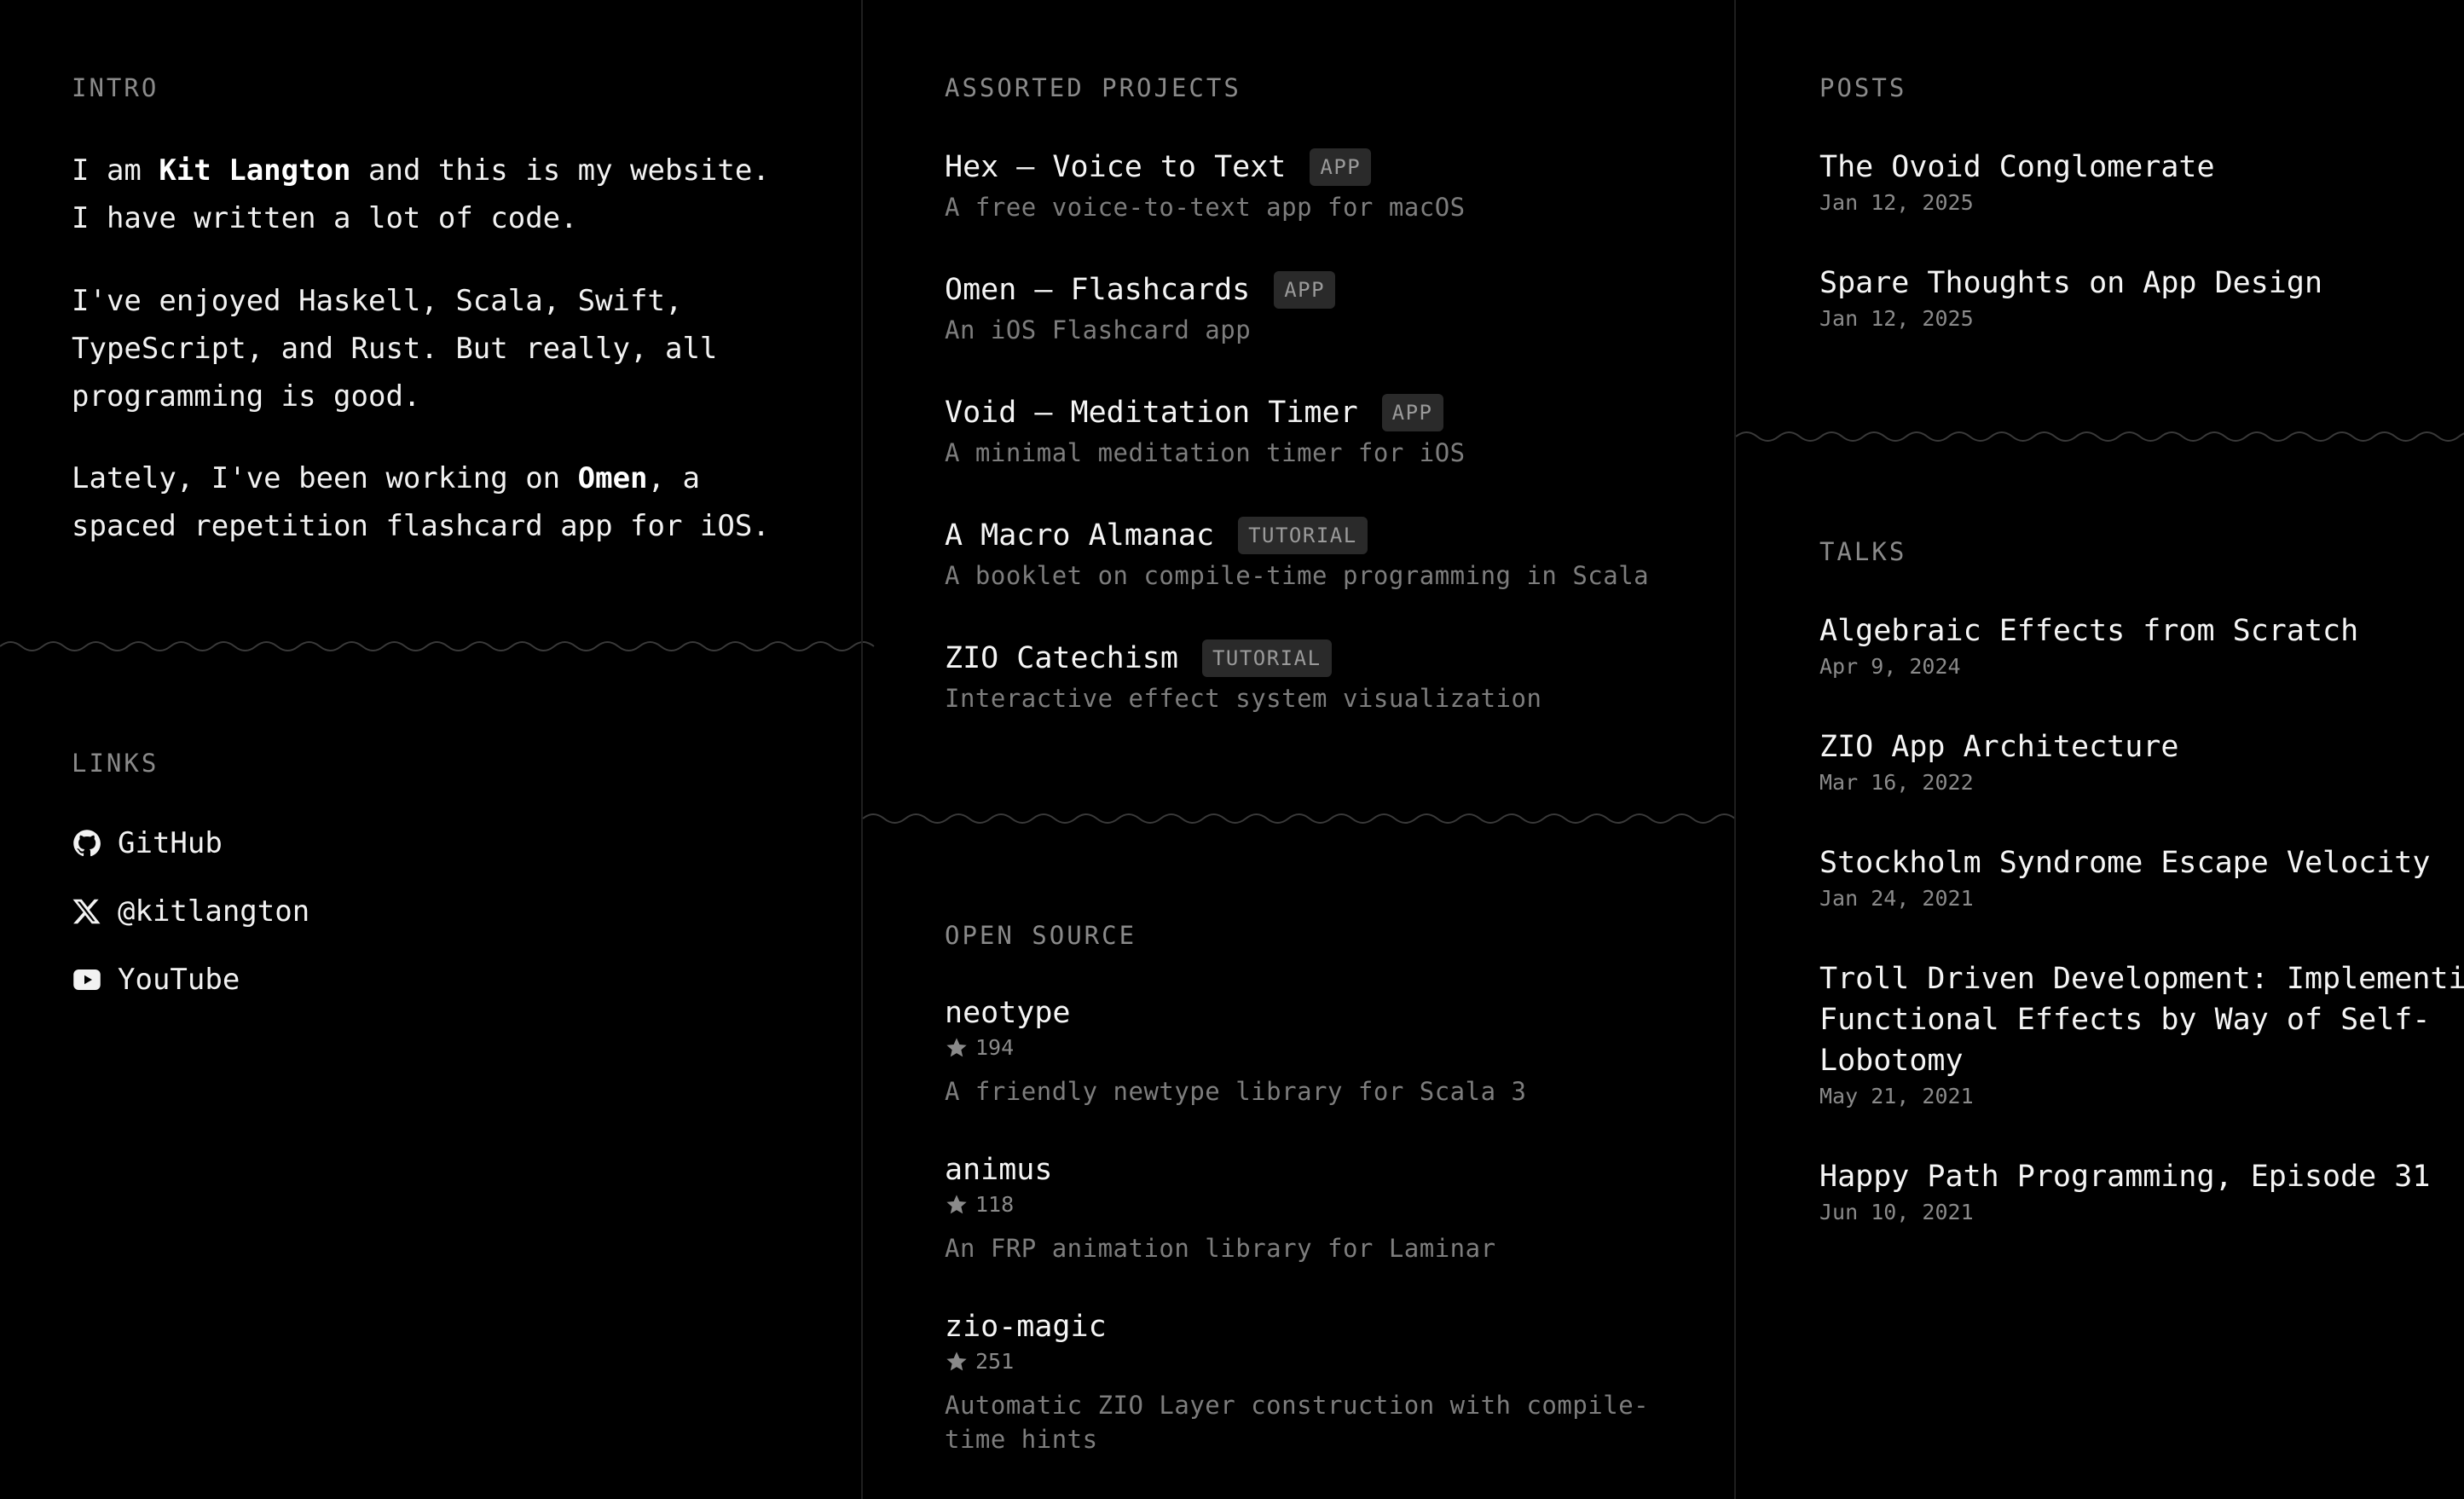 This screenshot has width=2464, height=1499. I want to click on x-icon, so click(86, 911).